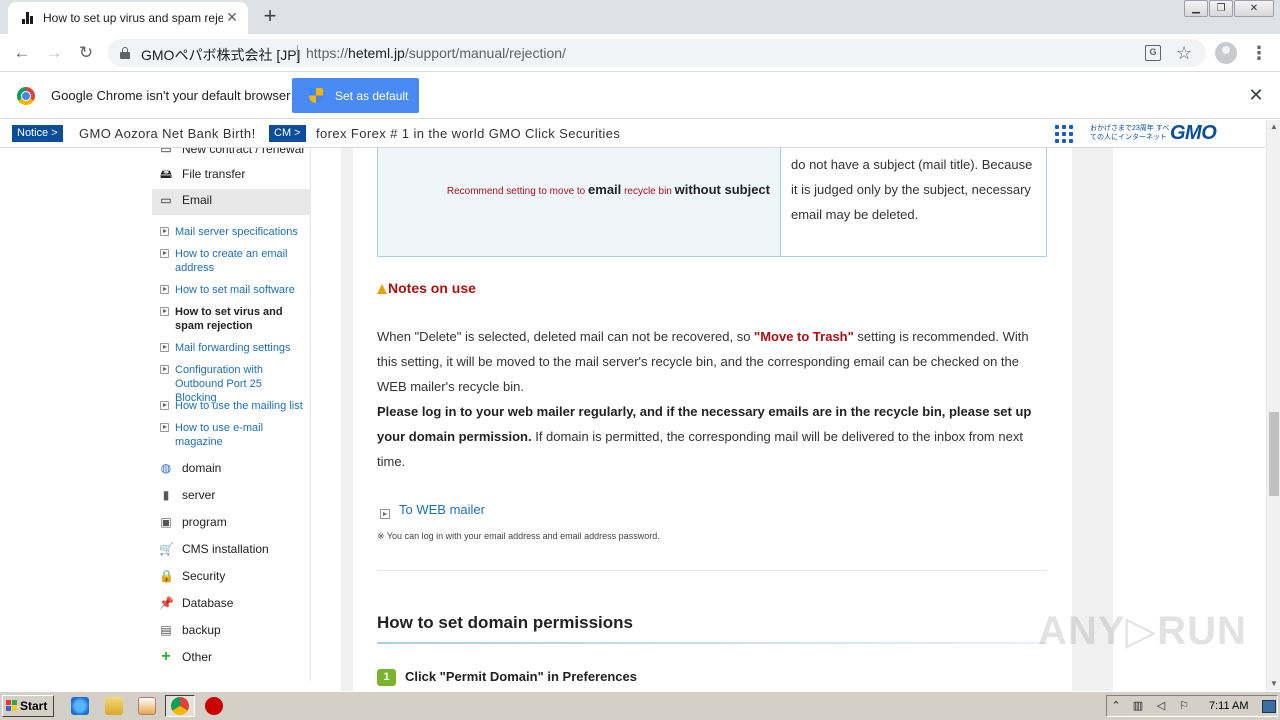  Describe the element at coordinates (180, 706) in the screenshot. I see `taskbar-chrome-button` at that location.